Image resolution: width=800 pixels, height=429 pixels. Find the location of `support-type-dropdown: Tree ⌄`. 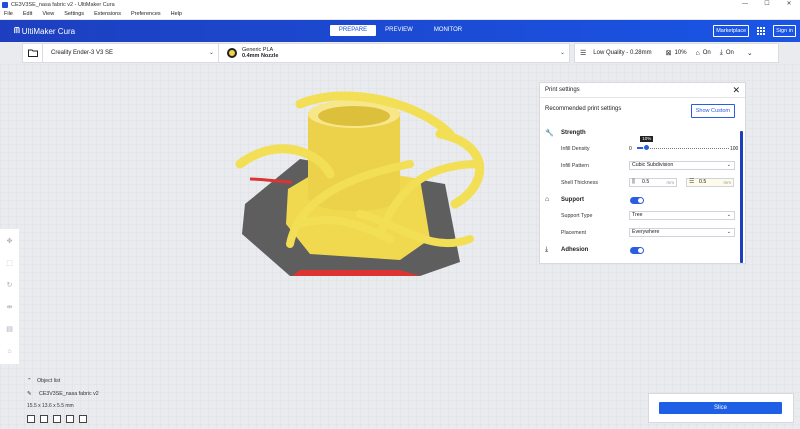

support-type-dropdown: Tree ⌄ is located at coordinates (682, 215).